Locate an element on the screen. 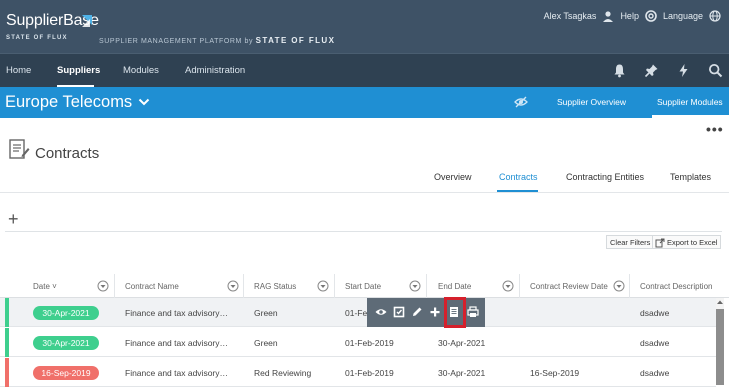  page-title: Contracts is located at coordinates (67, 153).